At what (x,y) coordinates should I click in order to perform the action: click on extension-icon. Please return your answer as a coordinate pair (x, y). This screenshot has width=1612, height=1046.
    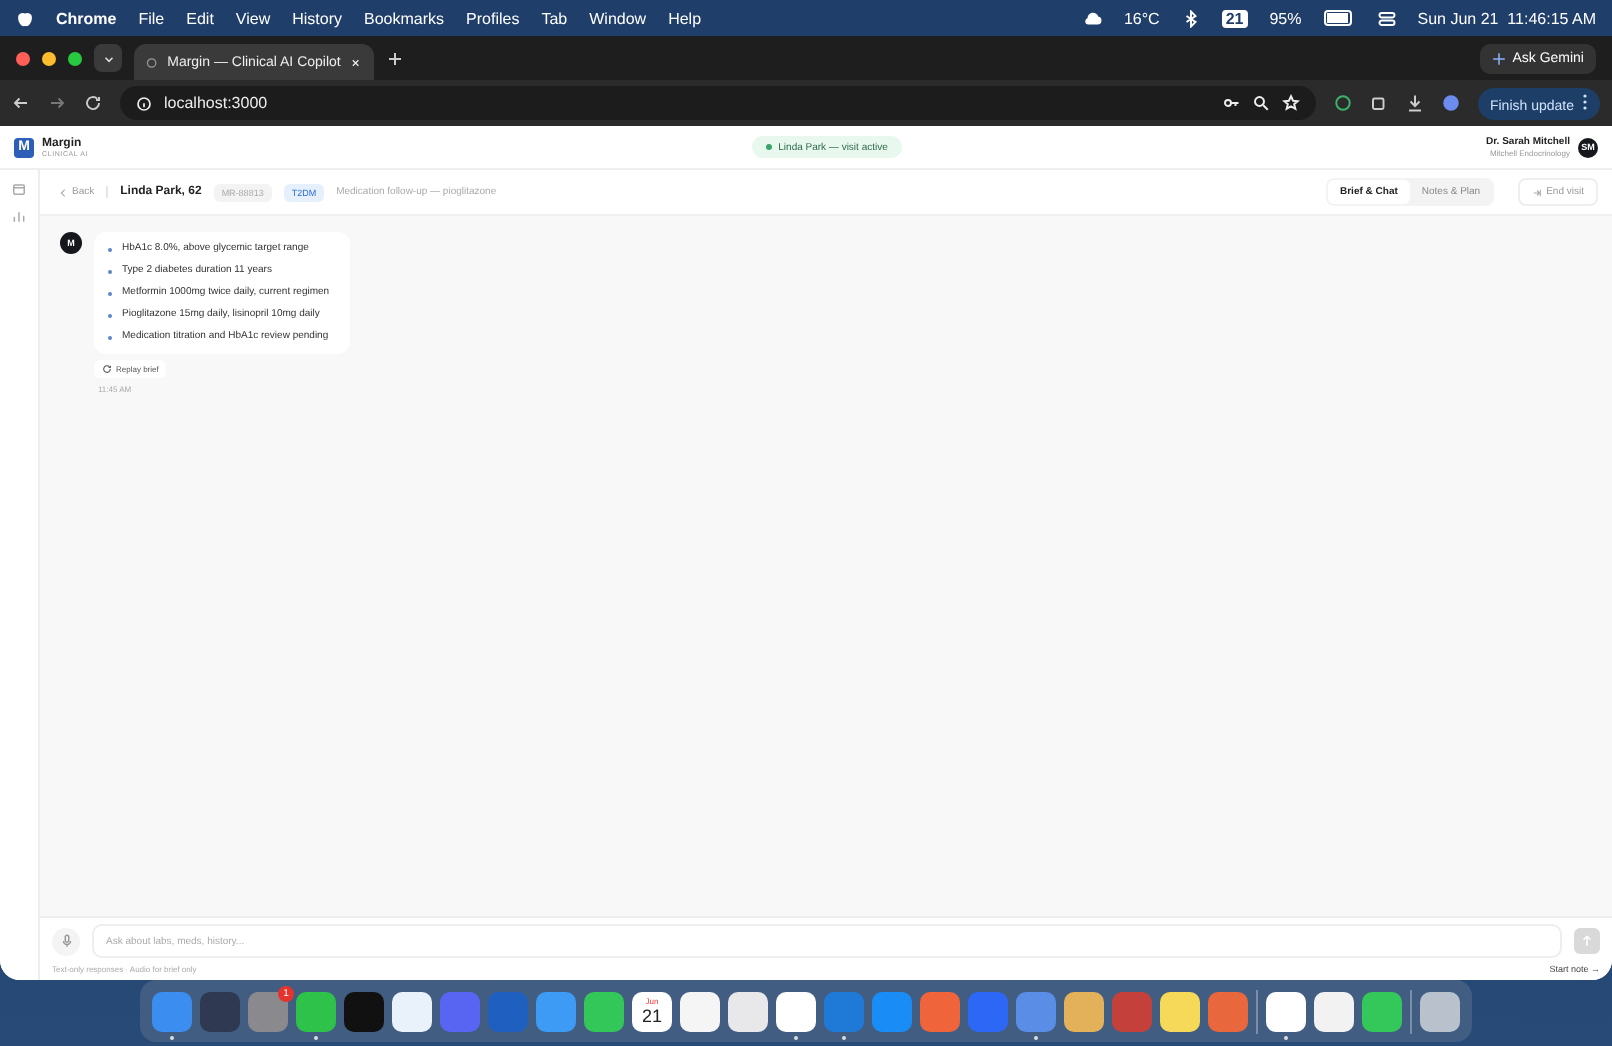
    Looking at the image, I should click on (1342, 103).